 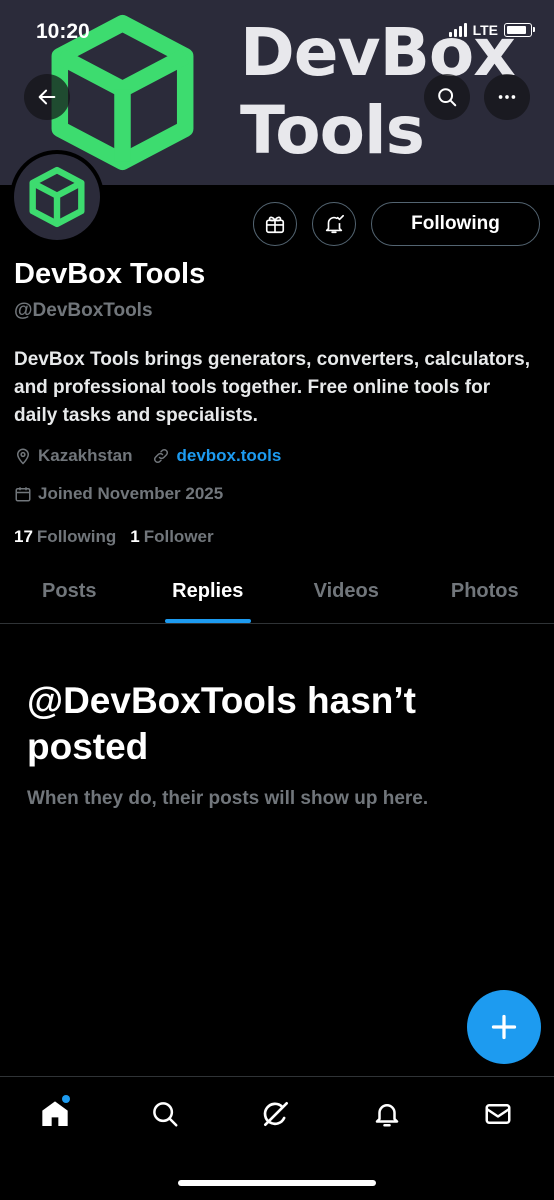 What do you see at coordinates (277, 1183) in the screenshot?
I see `home-indicator` at bounding box center [277, 1183].